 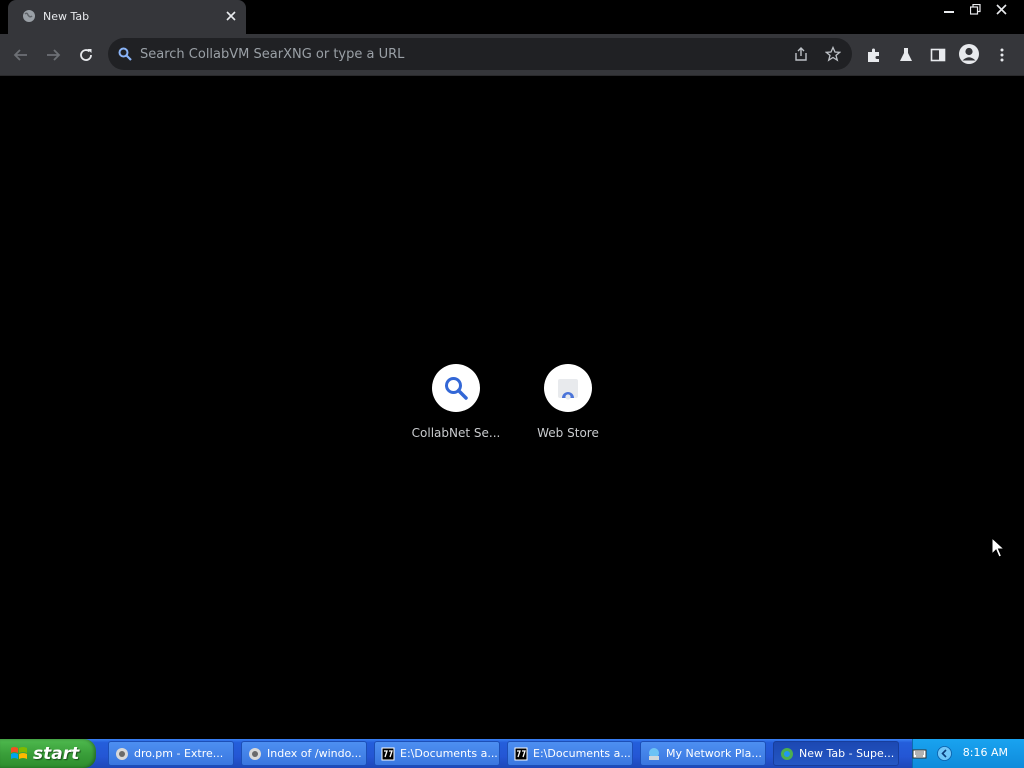 I want to click on address-input, so click(x=460, y=54).